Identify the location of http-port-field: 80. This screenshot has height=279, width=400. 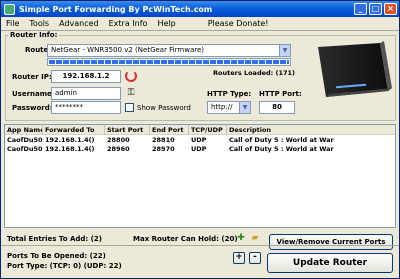
(277, 107).